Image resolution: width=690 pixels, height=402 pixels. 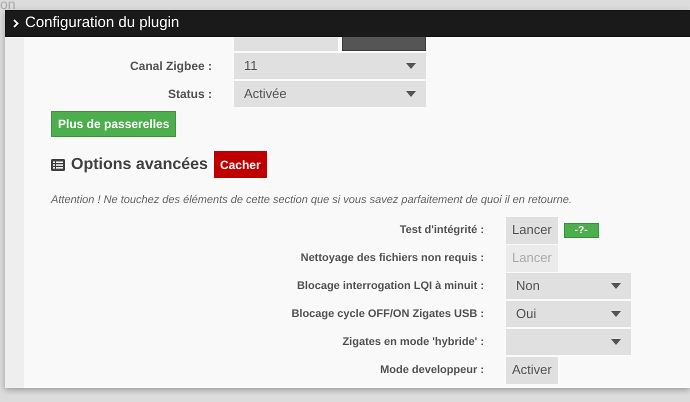 What do you see at coordinates (441, 230) in the screenshot?
I see `option-label: Test d'intégrité :` at bounding box center [441, 230].